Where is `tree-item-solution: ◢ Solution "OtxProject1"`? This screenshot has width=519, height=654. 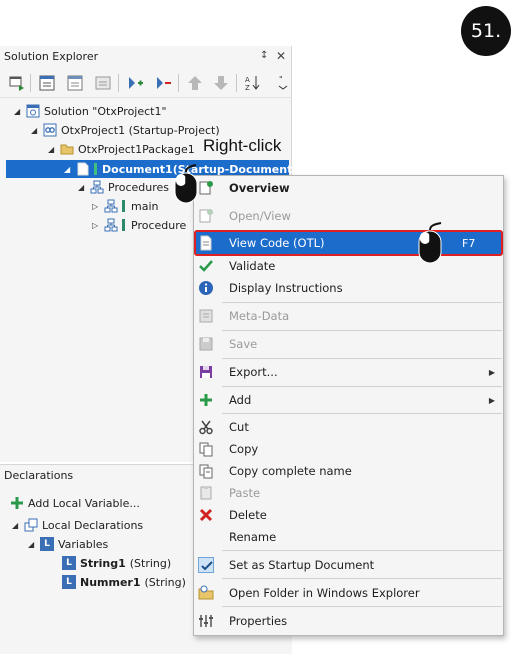
tree-item-solution: ◢ Solution "OtxProject1" is located at coordinates (90, 111).